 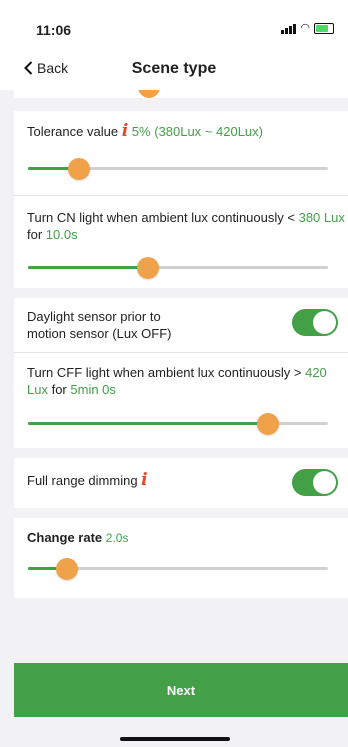 What do you see at coordinates (175, 739) in the screenshot?
I see `home-indicator` at bounding box center [175, 739].